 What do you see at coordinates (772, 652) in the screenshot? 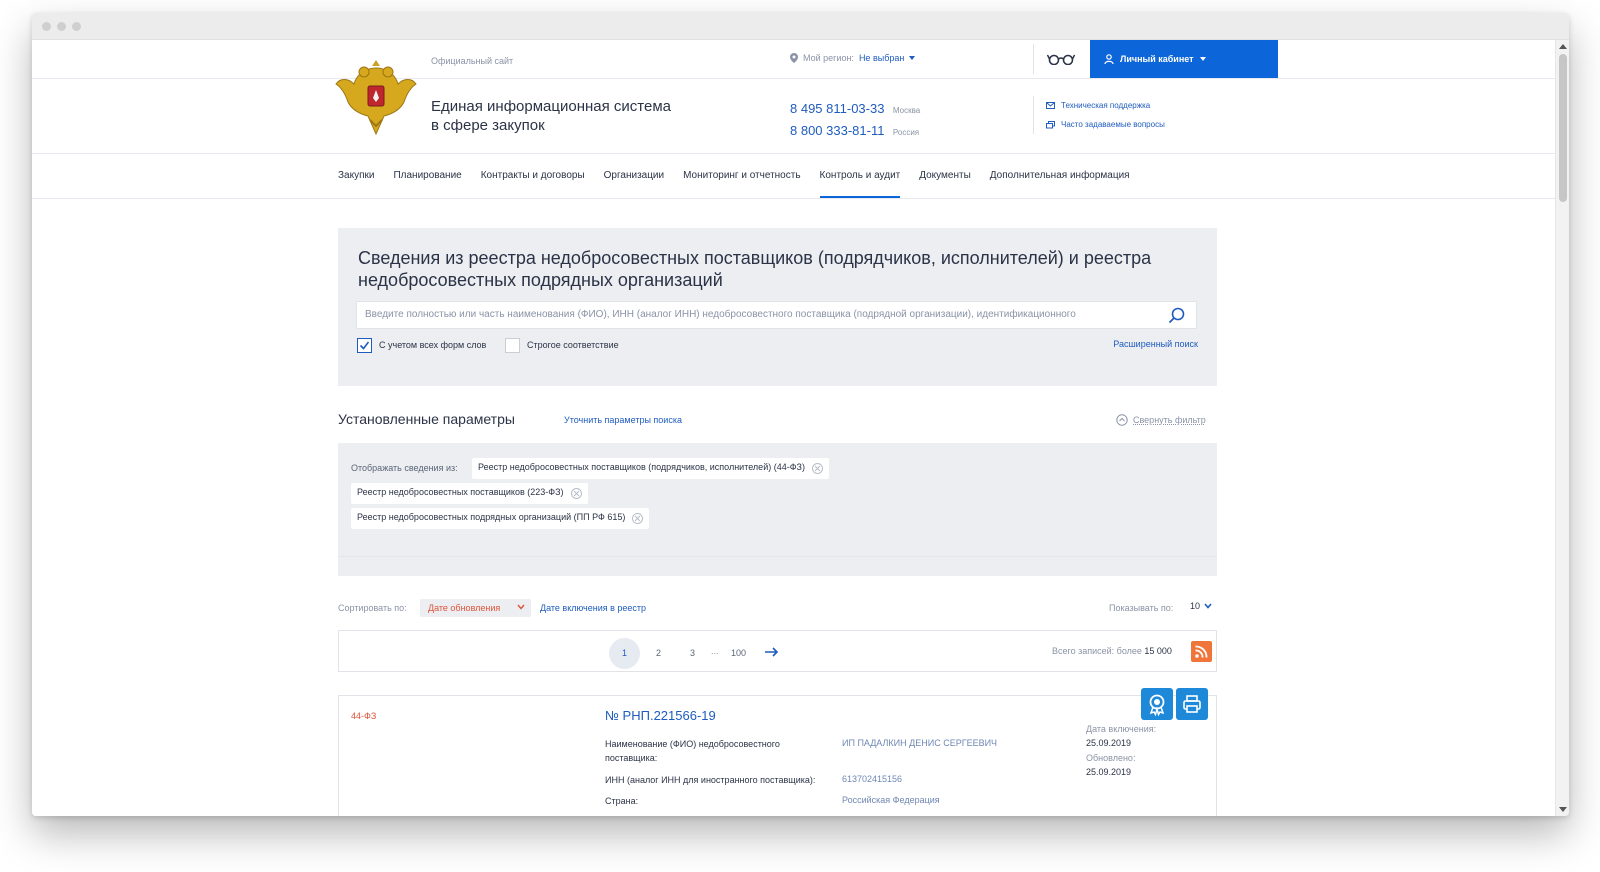
I see `arrow-right-icon` at bounding box center [772, 652].